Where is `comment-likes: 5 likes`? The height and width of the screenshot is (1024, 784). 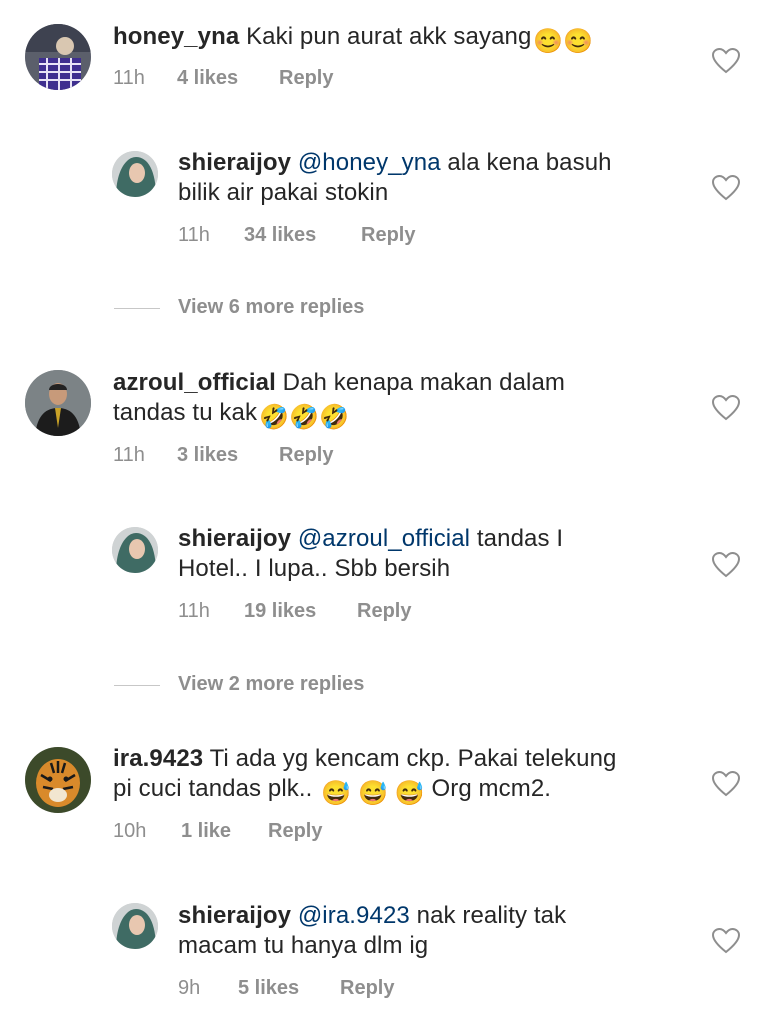
comment-likes: 5 likes is located at coordinates (268, 988).